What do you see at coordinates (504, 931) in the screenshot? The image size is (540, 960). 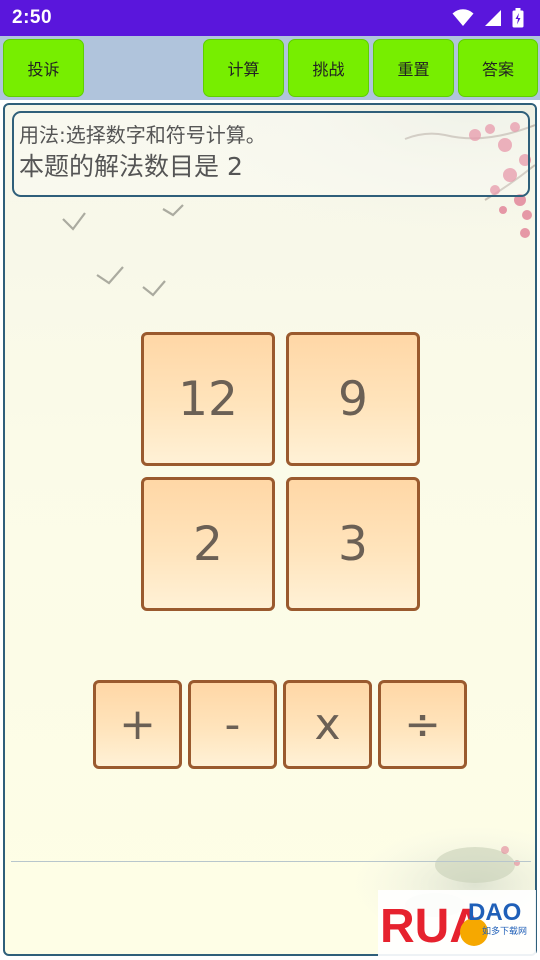 I see `svg-text: 如多下载网` at bounding box center [504, 931].